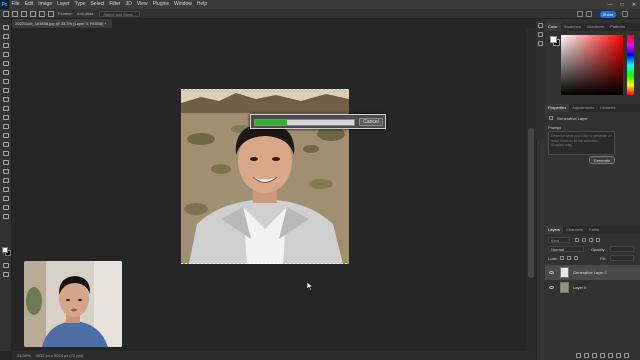 Image resolution: width=640 pixels, height=360 pixels. I want to click on filter-adjustment-icon, so click(584, 240).